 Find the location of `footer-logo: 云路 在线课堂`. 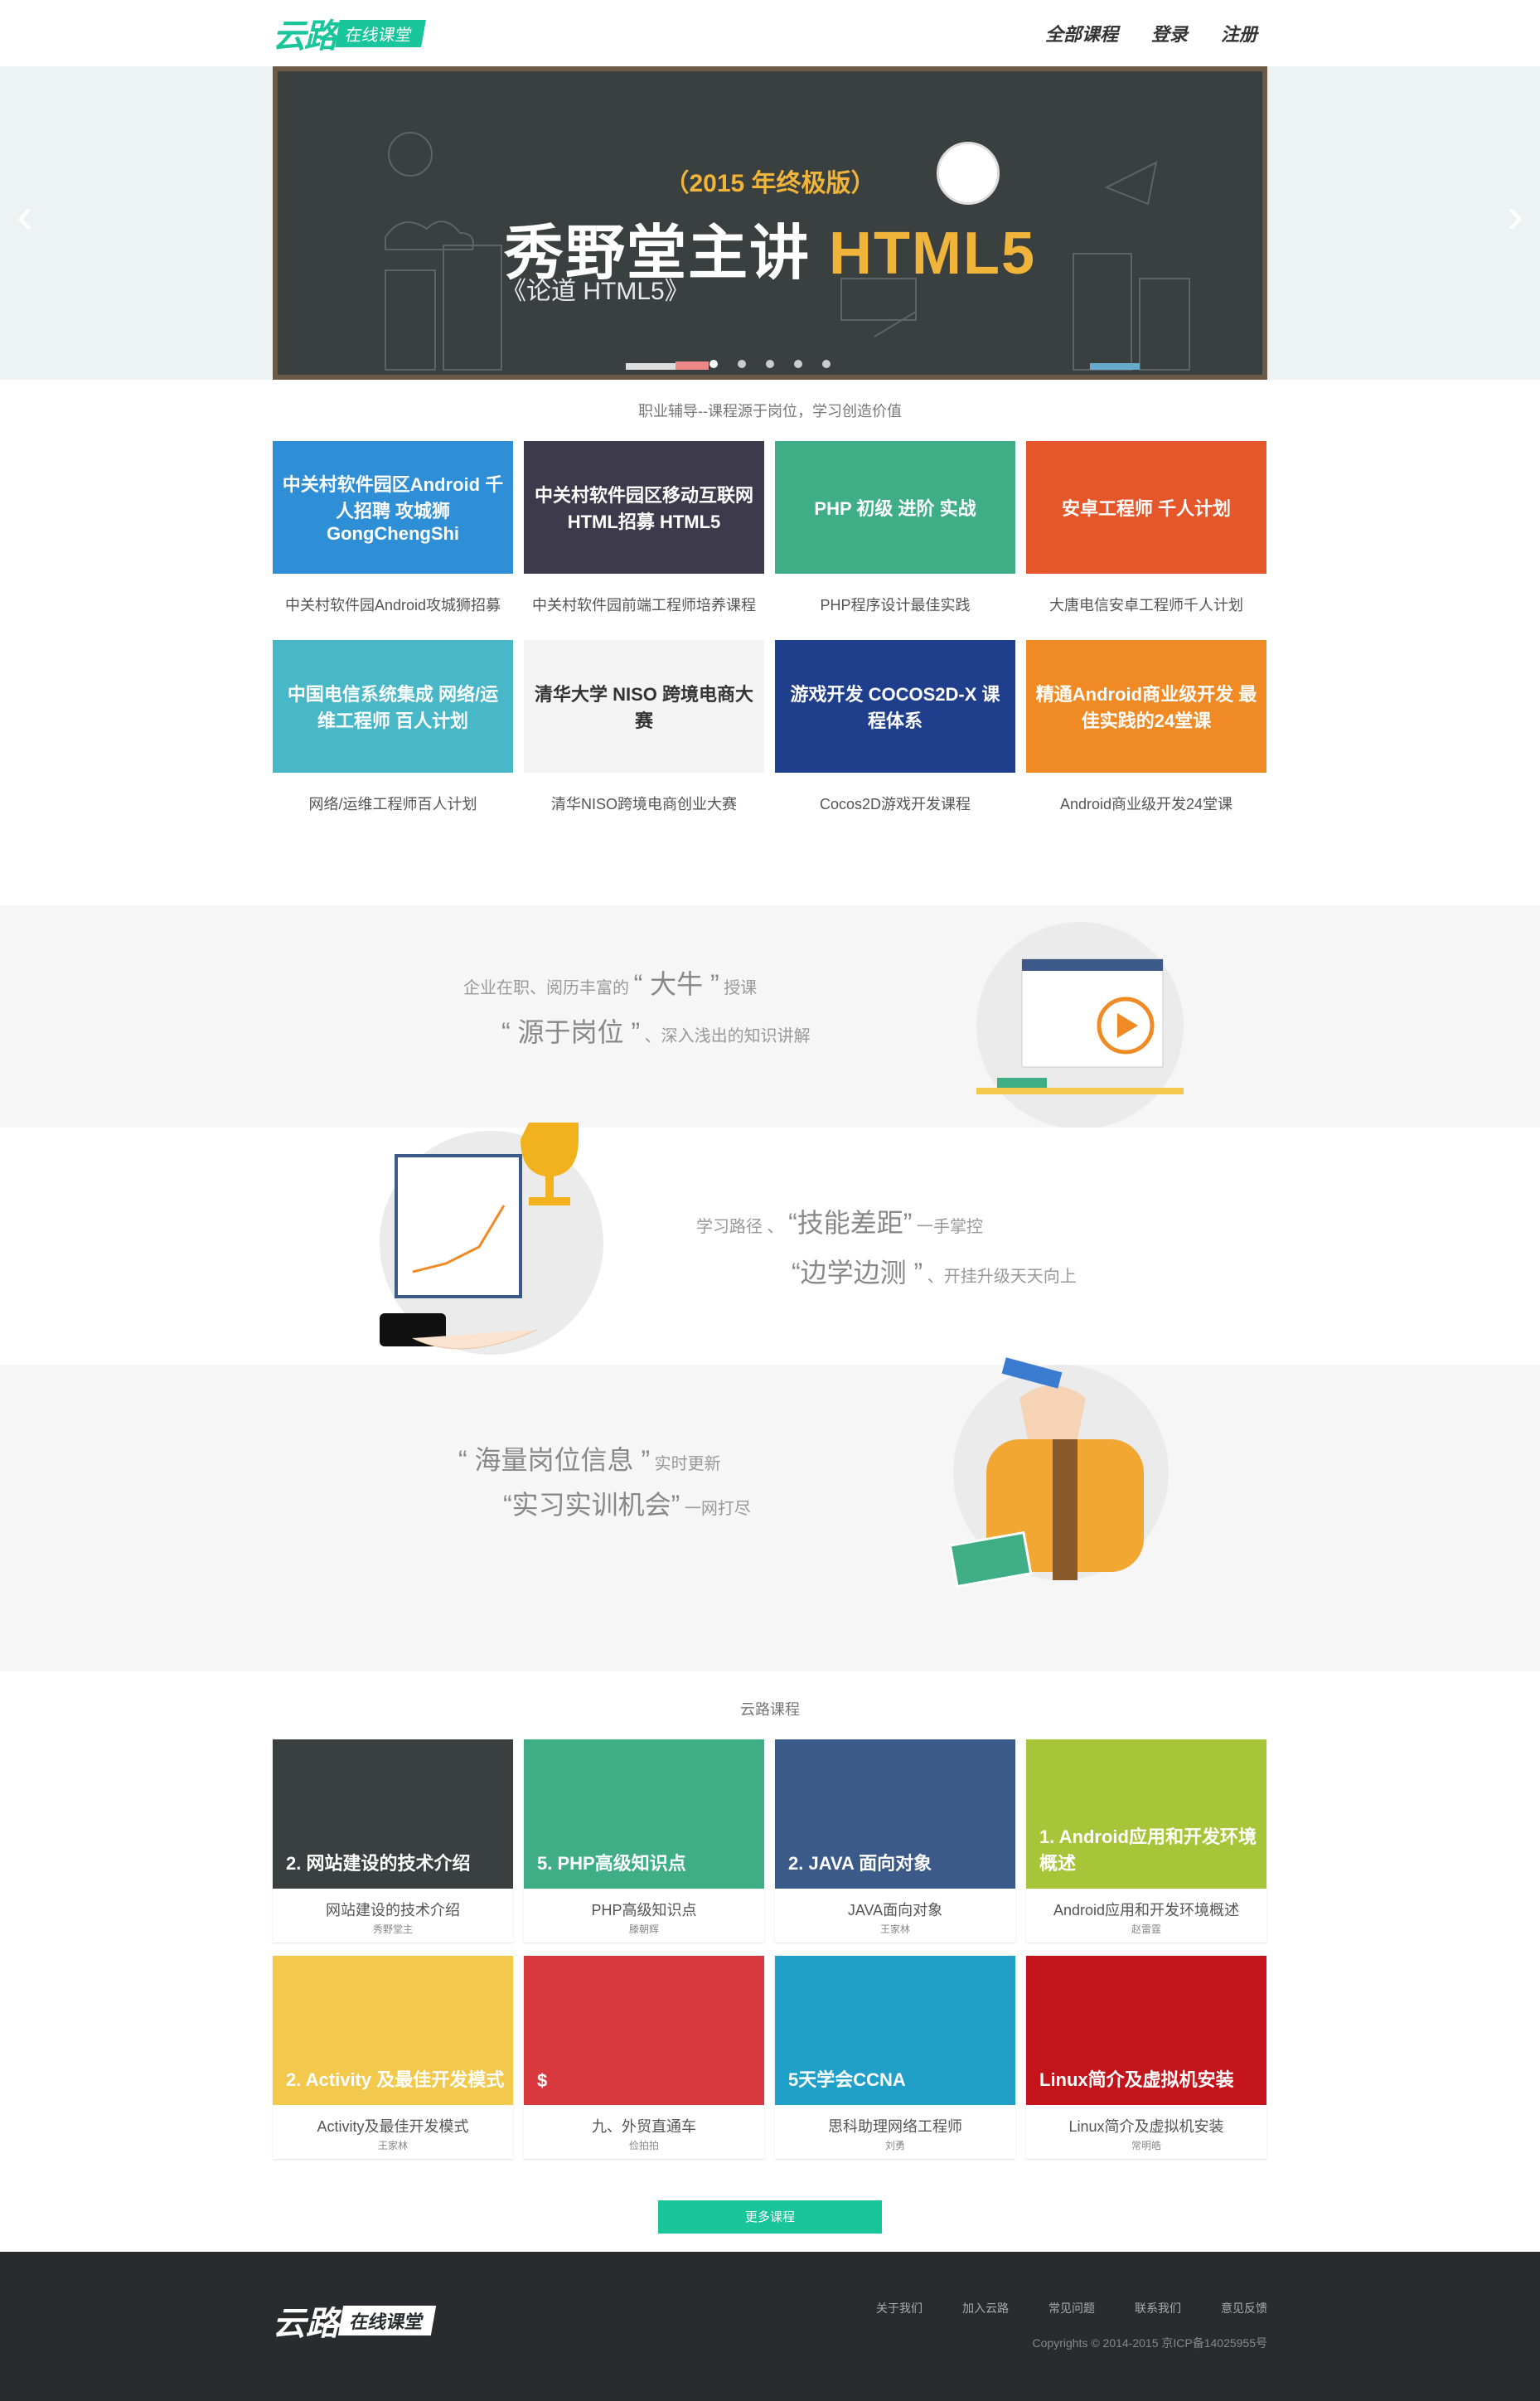

footer-logo: 云路 在线课堂 is located at coordinates (355, 2321).